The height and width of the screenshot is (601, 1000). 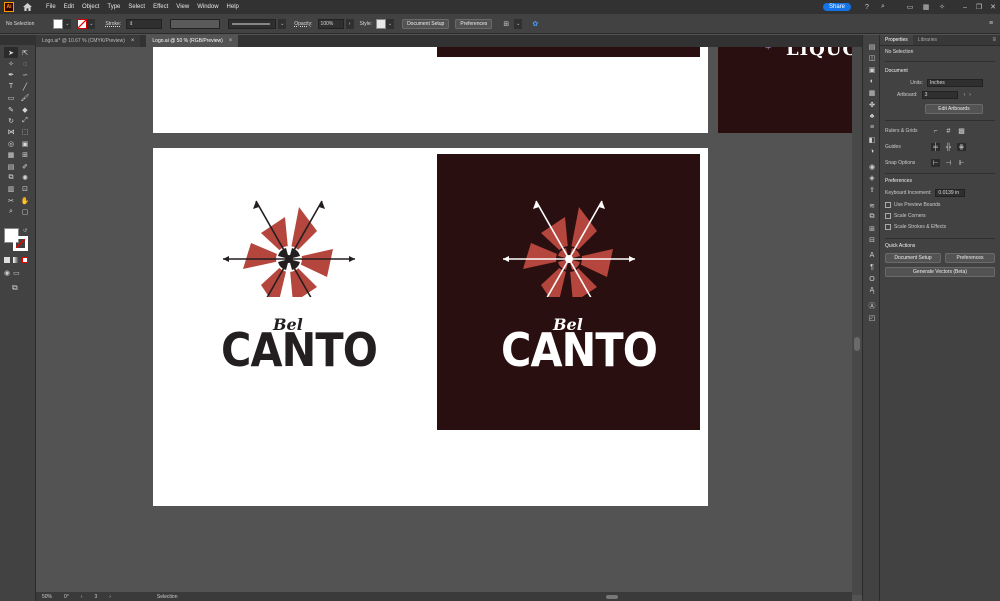 What do you see at coordinates (11, 75) in the screenshot?
I see `pen-tool-icon: ✒` at bounding box center [11, 75].